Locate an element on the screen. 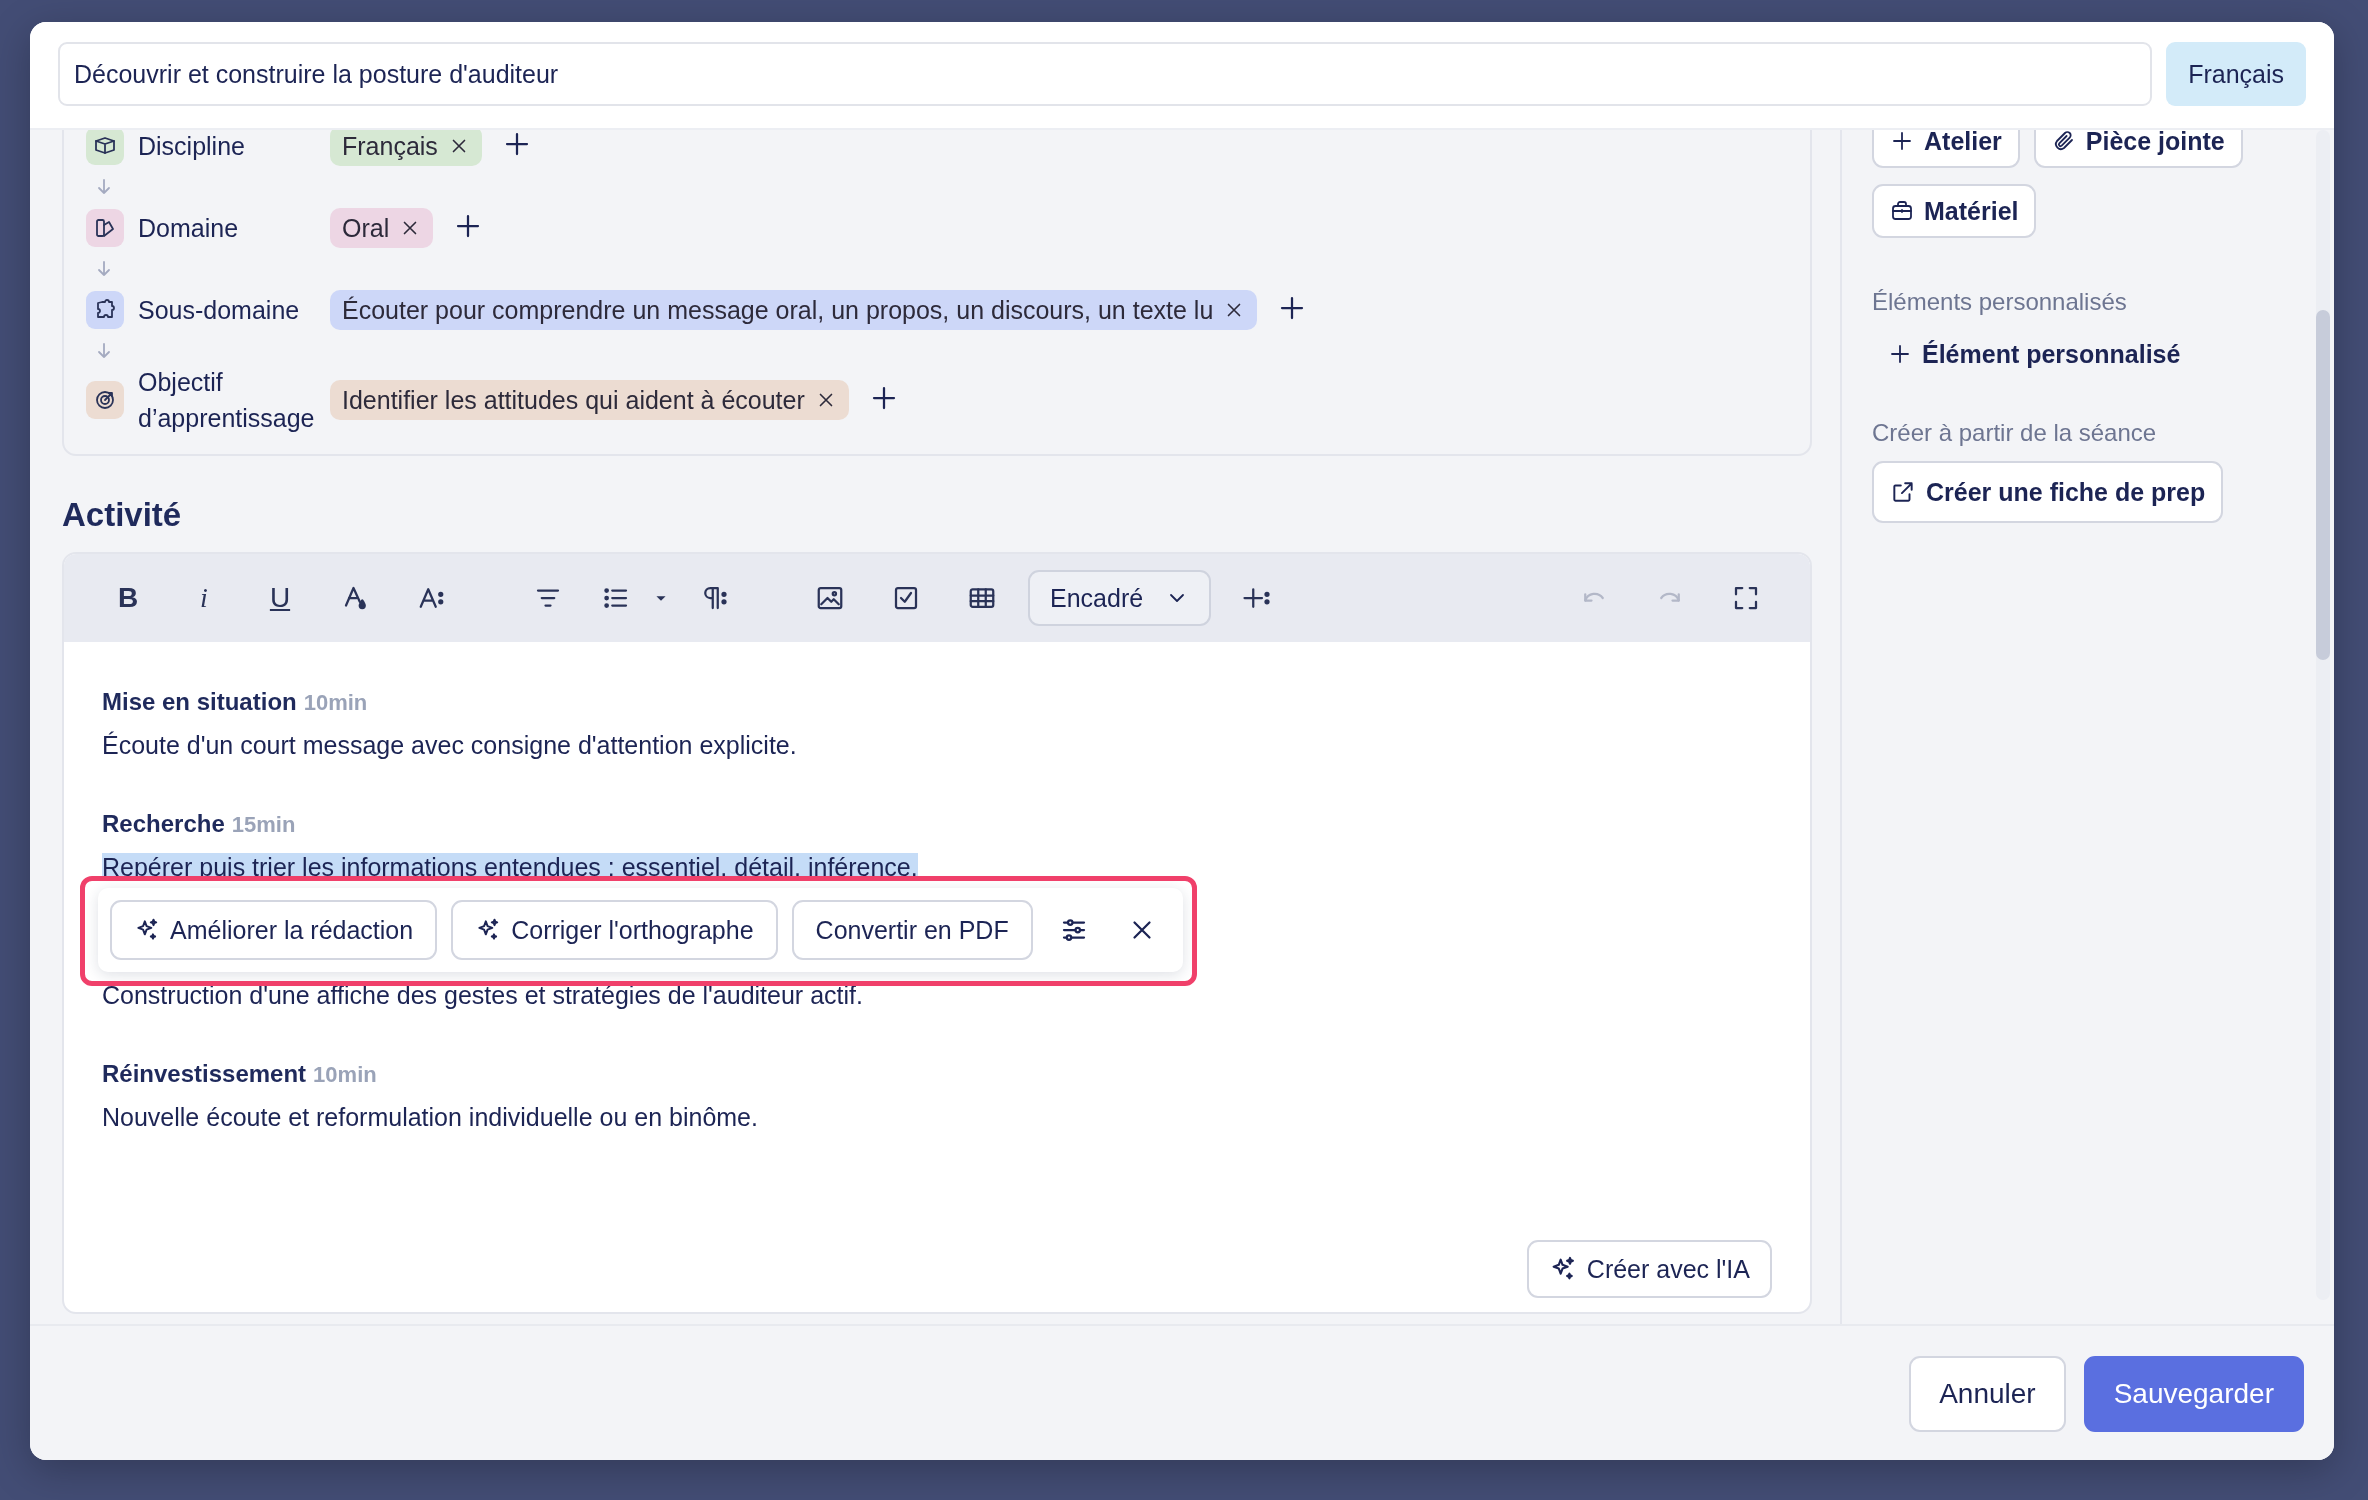 The image size is (2368, 1500). tag-chip: Oral is located at coordinates (382, 228).